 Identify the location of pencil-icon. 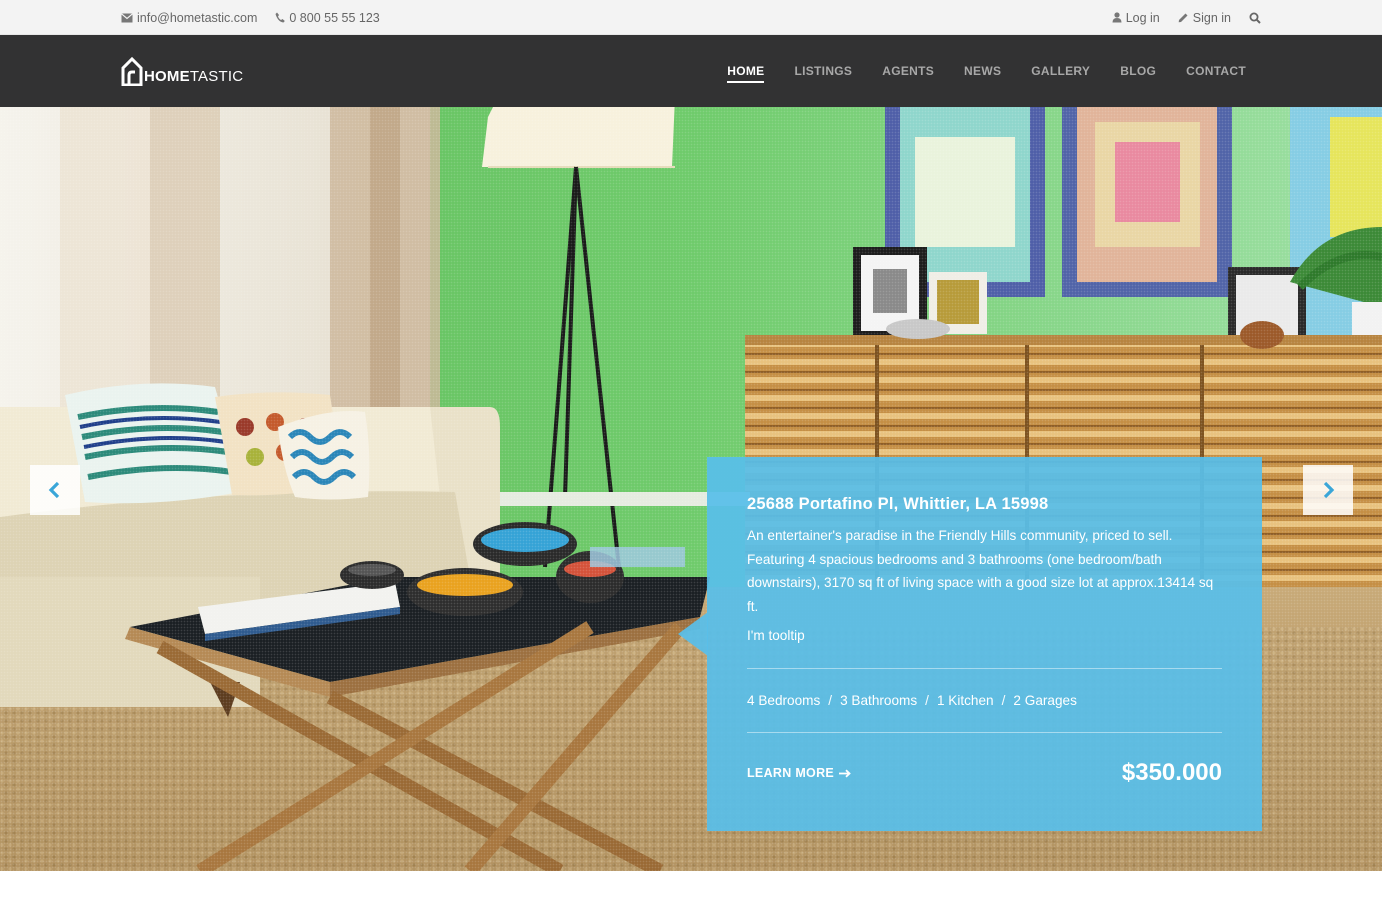
(1183, 18).